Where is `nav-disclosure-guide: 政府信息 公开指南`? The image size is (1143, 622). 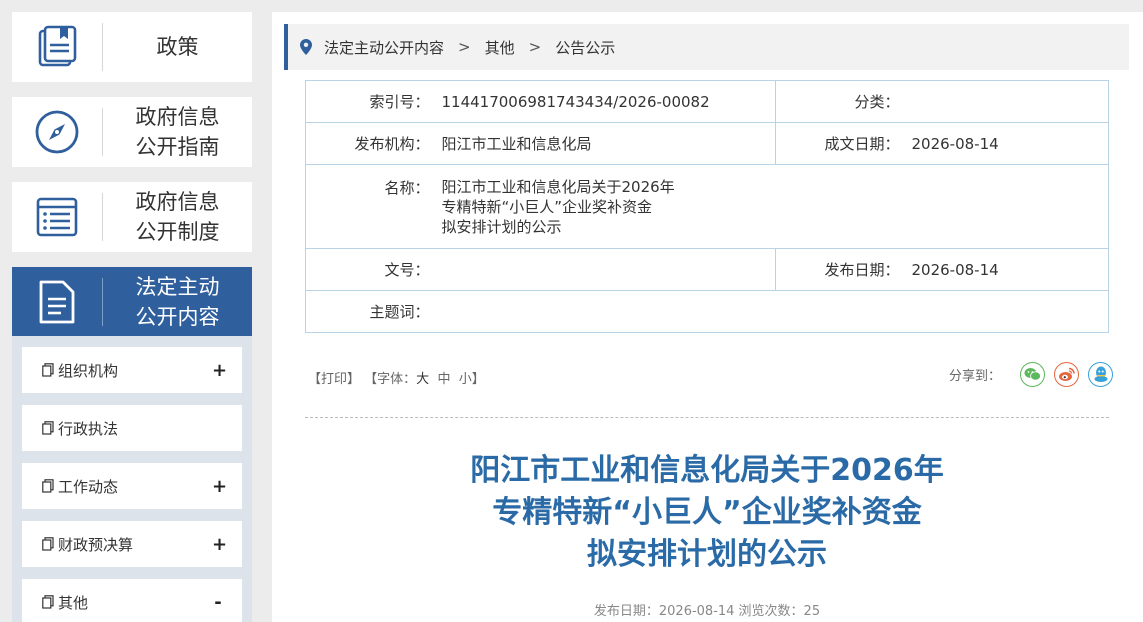 nav-disclosure-guide: 政府信息 公开指南 is located at coordinates (132, 132).